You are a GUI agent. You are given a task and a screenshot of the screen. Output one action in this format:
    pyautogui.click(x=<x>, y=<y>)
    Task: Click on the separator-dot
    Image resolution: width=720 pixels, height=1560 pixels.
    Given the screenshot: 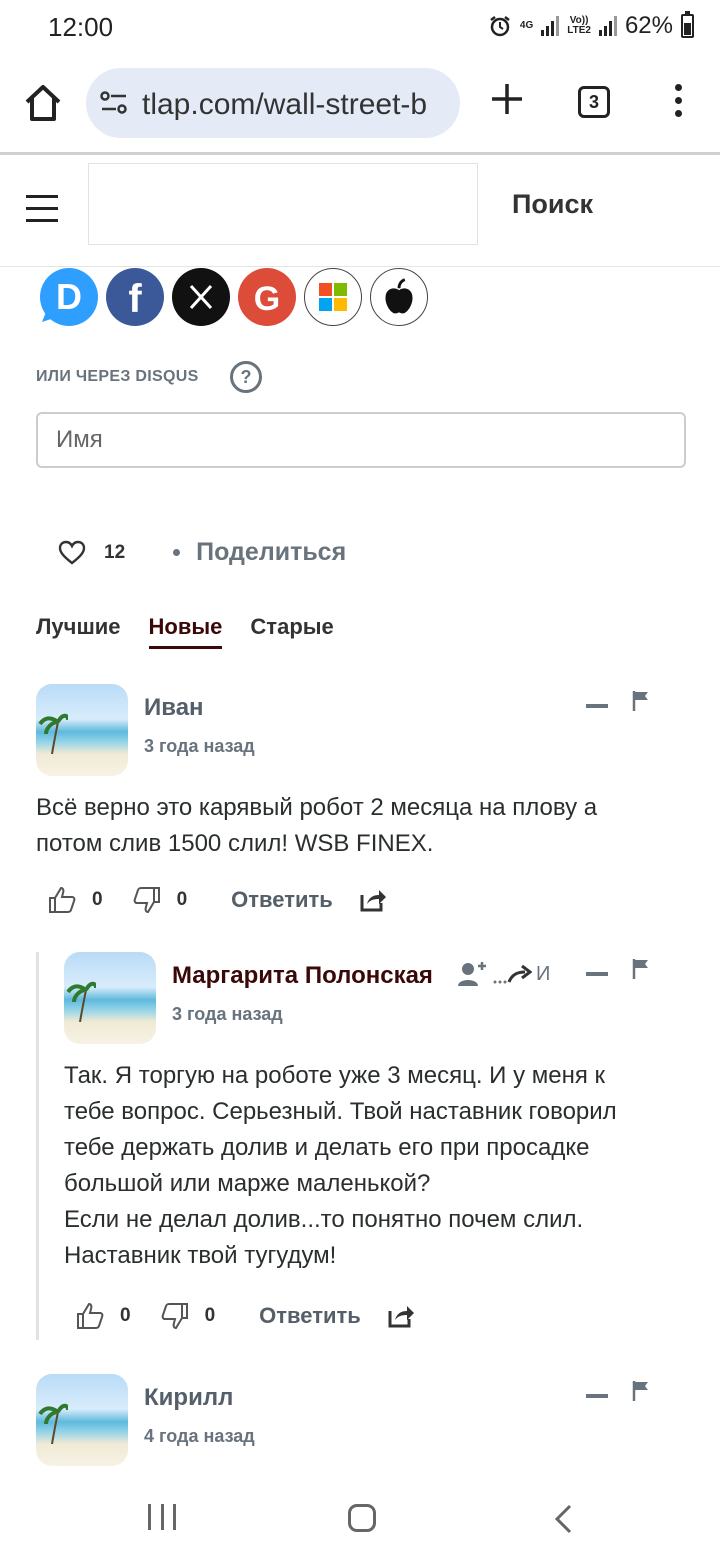 What is the action you would take?
    pyautogui.click(x=177, y=552)
    